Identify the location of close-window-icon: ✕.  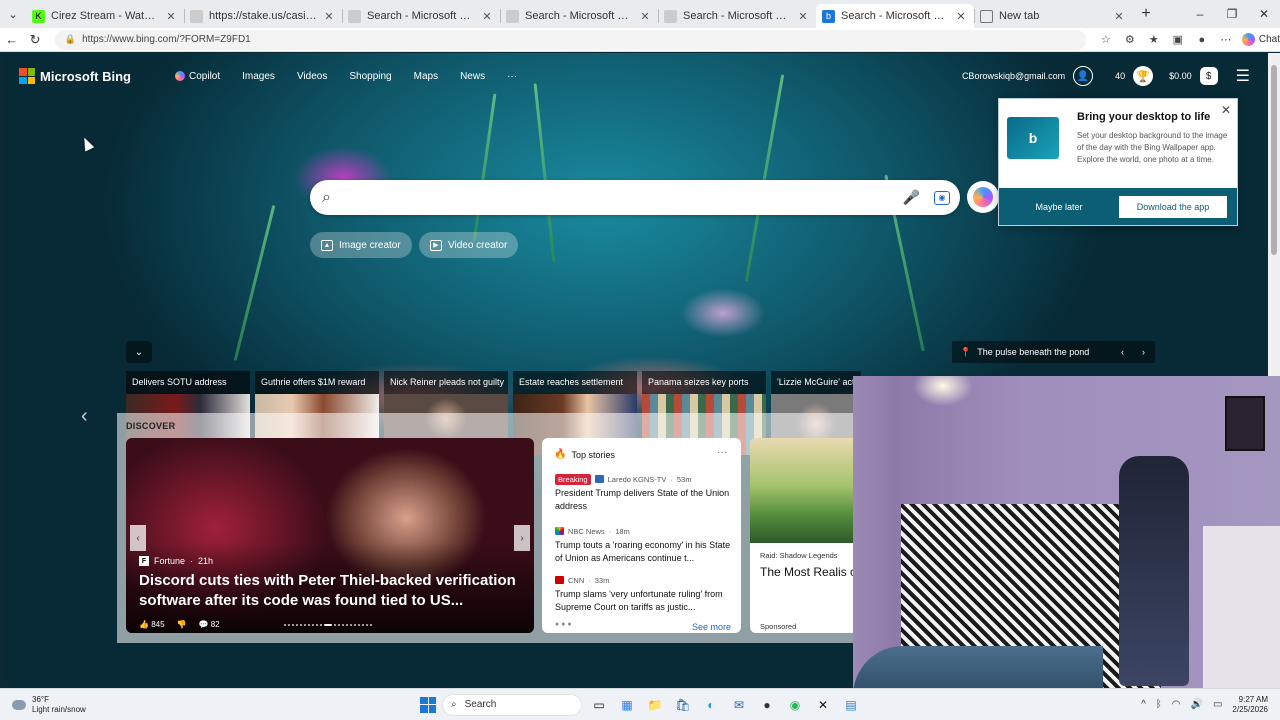
(1264, 14).